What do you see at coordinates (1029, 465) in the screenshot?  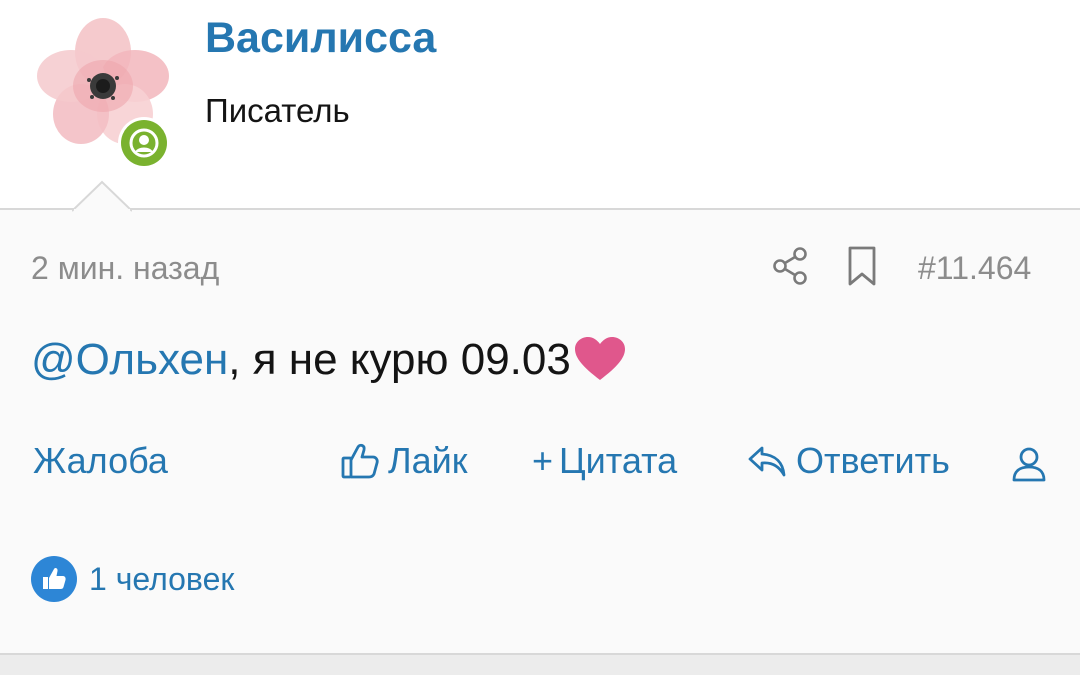 I see `user-icon` at bounding box center [1029, 465].